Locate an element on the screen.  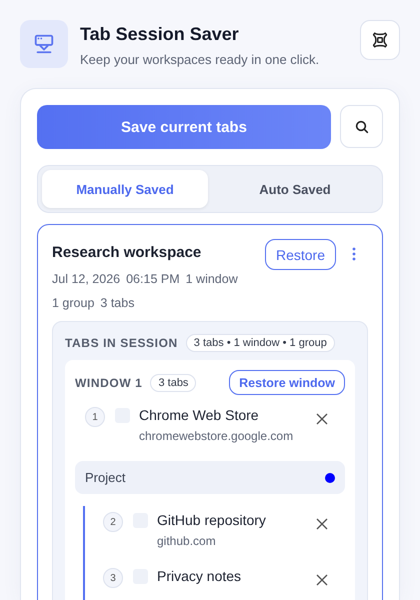
group-header: Project is located at coordinates (210, 477).